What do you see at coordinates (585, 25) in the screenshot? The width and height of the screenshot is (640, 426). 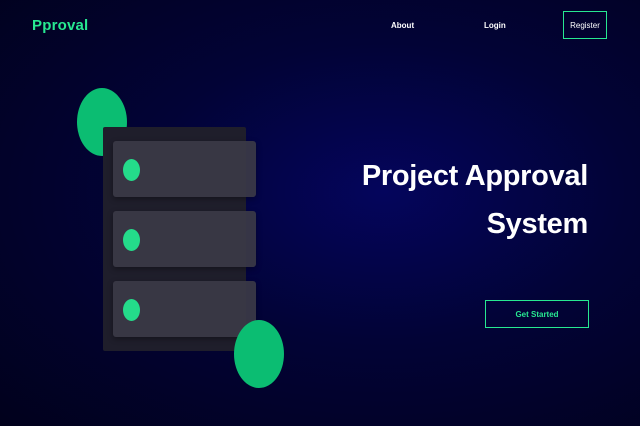 I see `register-button: Register` at bounding box center [585, 25].